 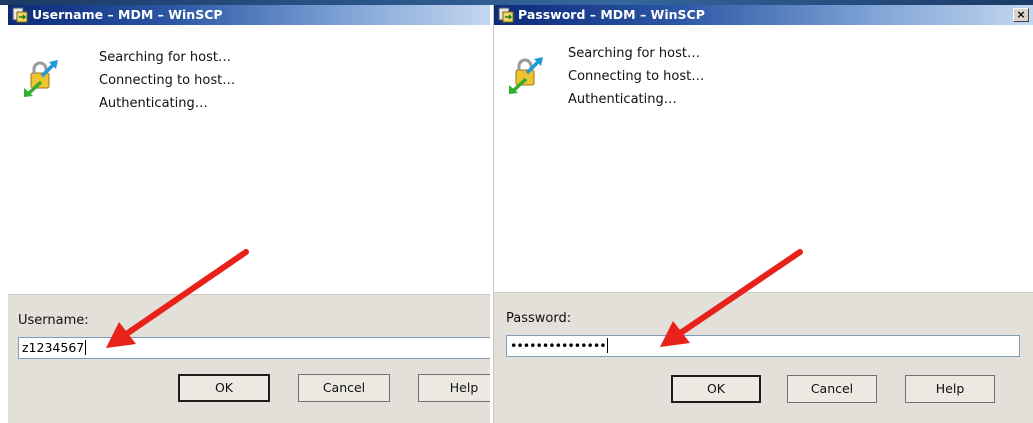 What do you see at coordinates (53, 320) in the screenshot?
I see `username-label: Username:` at bounding box center [53, 320].